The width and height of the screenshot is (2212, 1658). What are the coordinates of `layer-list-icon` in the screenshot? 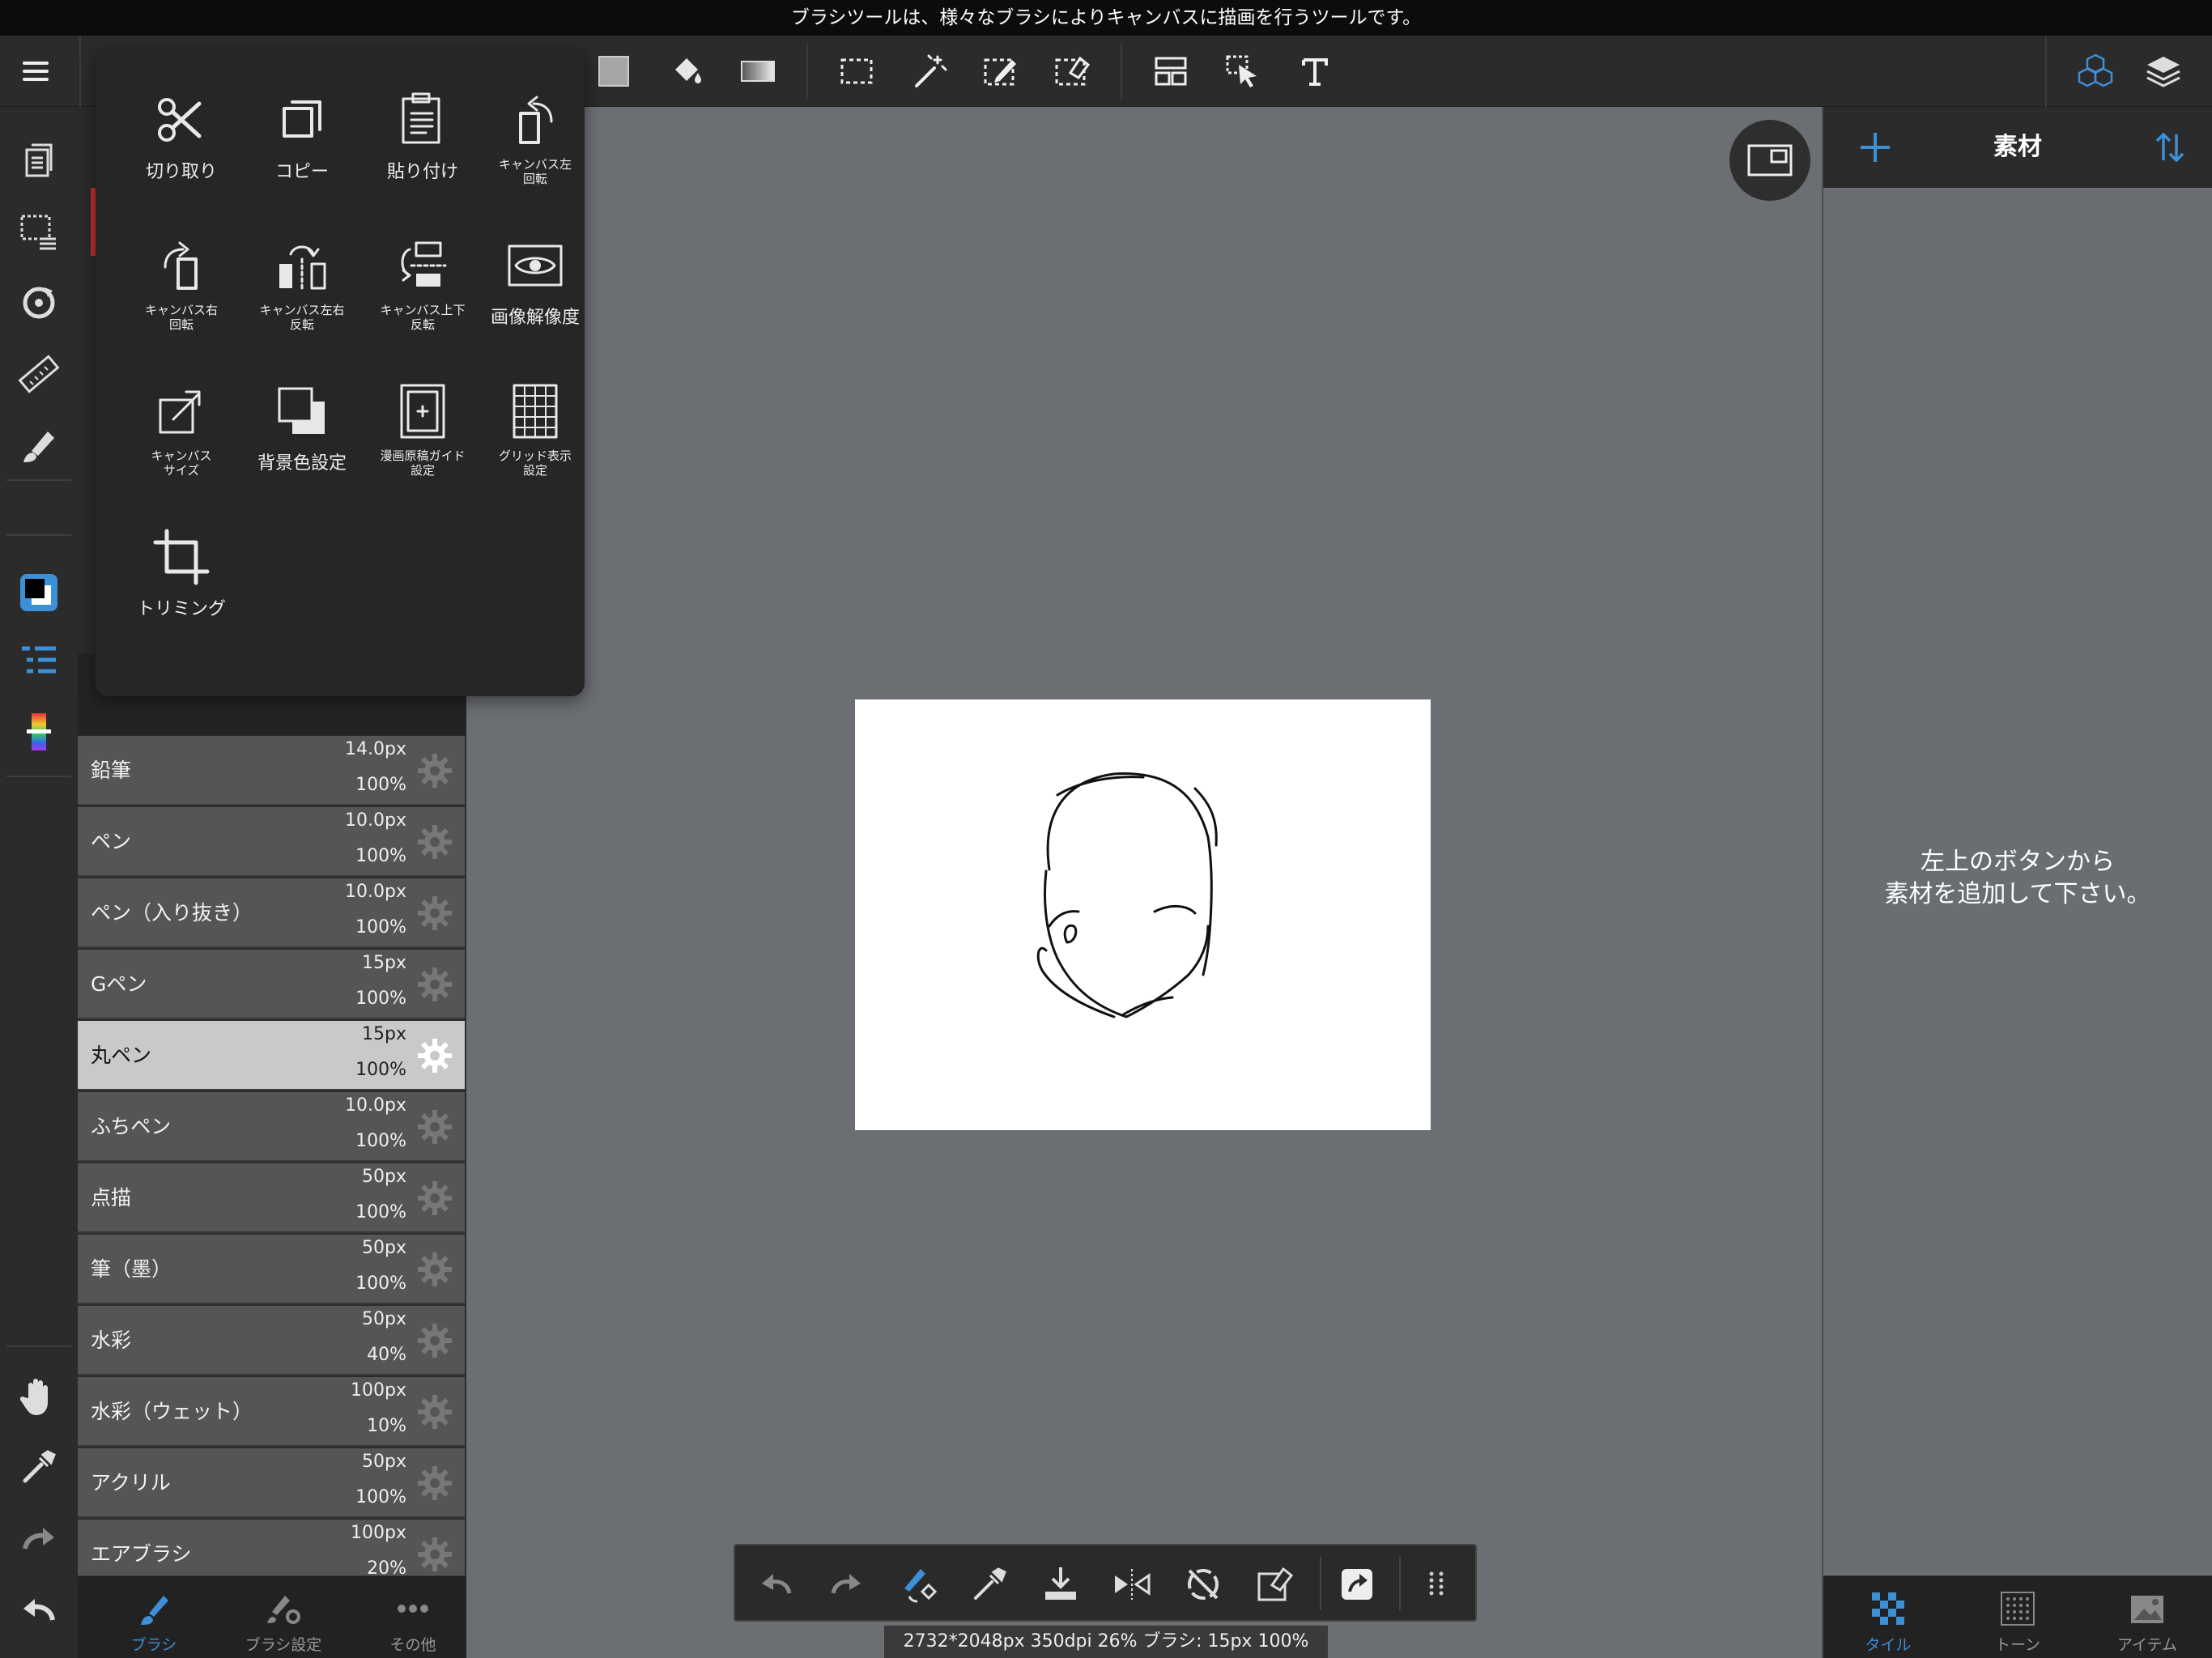 It's located at (39, 662).